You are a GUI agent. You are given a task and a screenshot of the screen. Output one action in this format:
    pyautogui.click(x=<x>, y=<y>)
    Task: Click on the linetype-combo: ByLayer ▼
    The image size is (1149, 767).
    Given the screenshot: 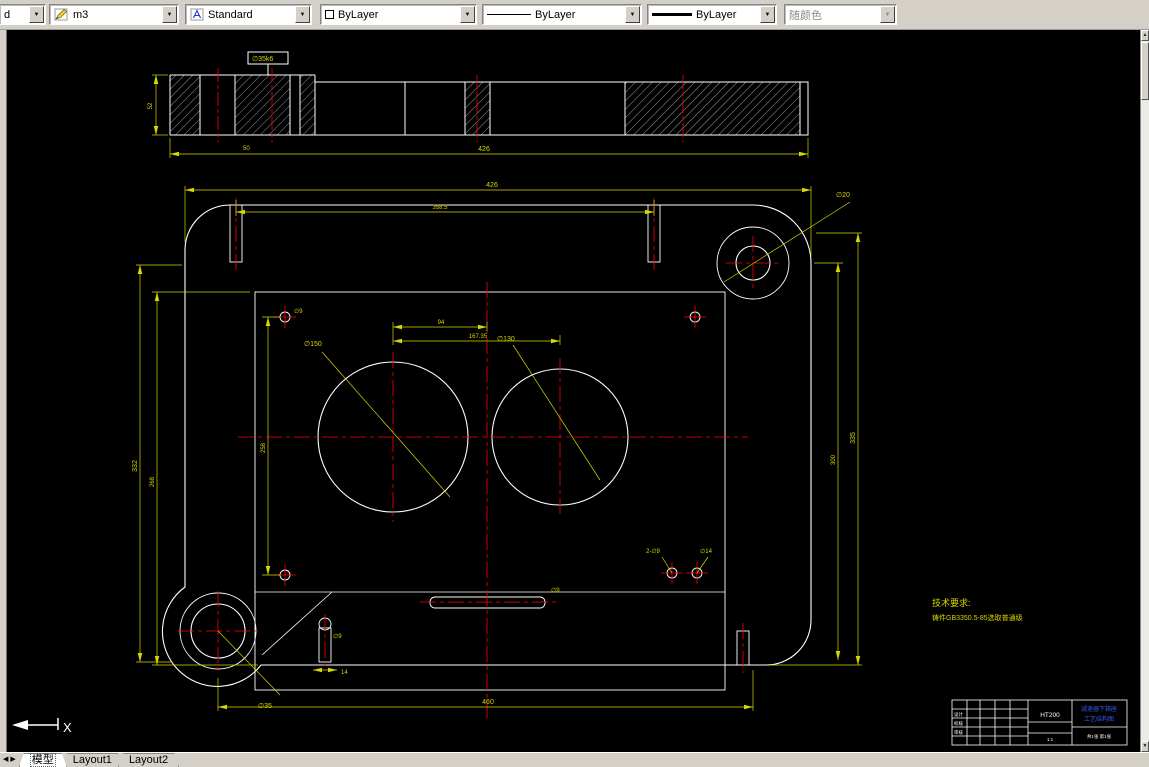 What is the action you would take?
    pyautogui.click(x=562, y=14)
    